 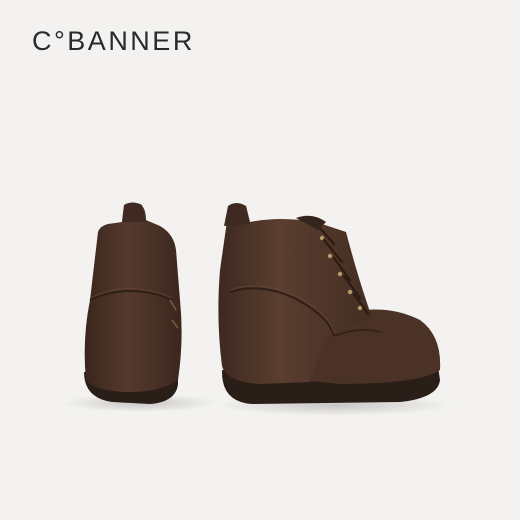 I want to click on left-boot, so click(x=133, y=303).